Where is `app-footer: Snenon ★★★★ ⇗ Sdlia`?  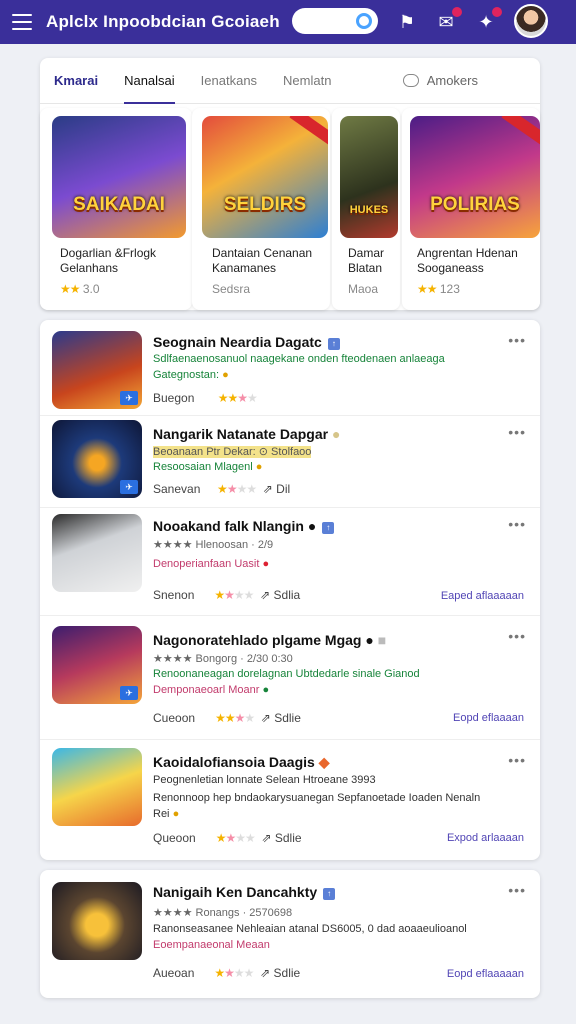
app-footer: Snenon ★★★★ ⇗ Sdlia is located at coordinates (227, 595).